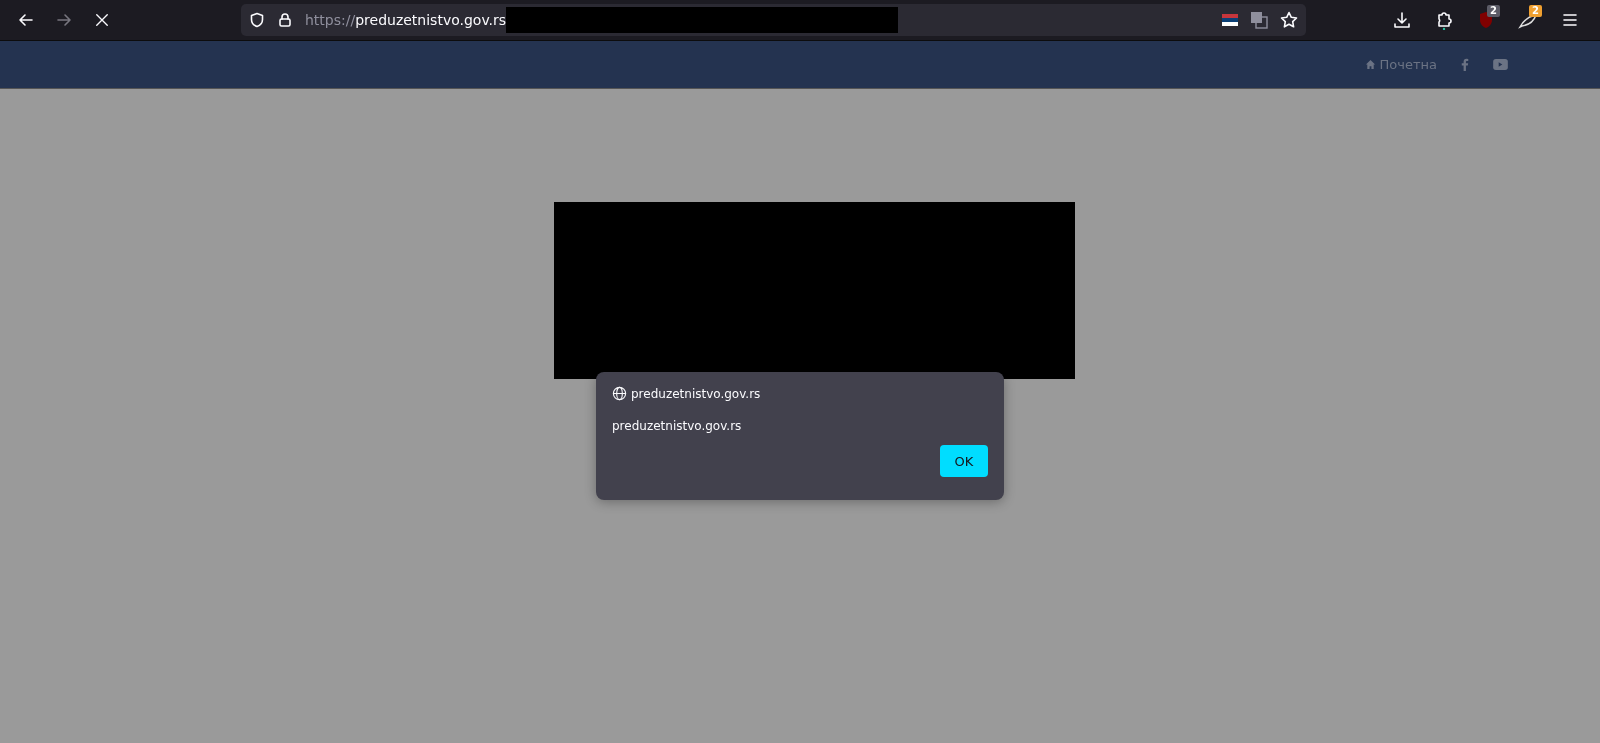 The image size is (1600, 743). What do you see at coordinates (1500, 64) in the screenshot?
I see `video-play-icon` at bounding box center [1500, 64].